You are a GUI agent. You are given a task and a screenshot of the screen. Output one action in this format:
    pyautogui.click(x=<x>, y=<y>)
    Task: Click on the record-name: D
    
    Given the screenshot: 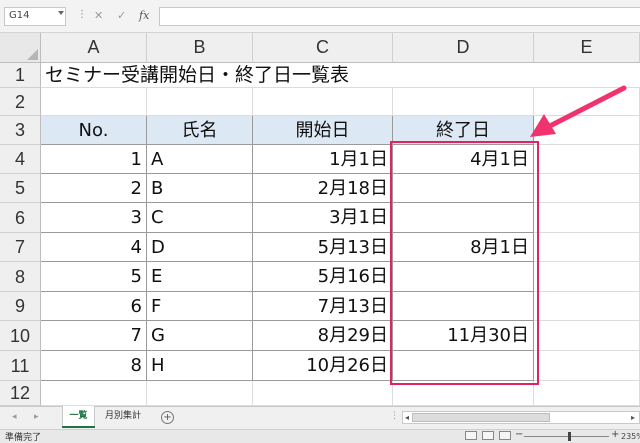 What is the action you would take?
    pyautogui.click(x=200, y=247)
    